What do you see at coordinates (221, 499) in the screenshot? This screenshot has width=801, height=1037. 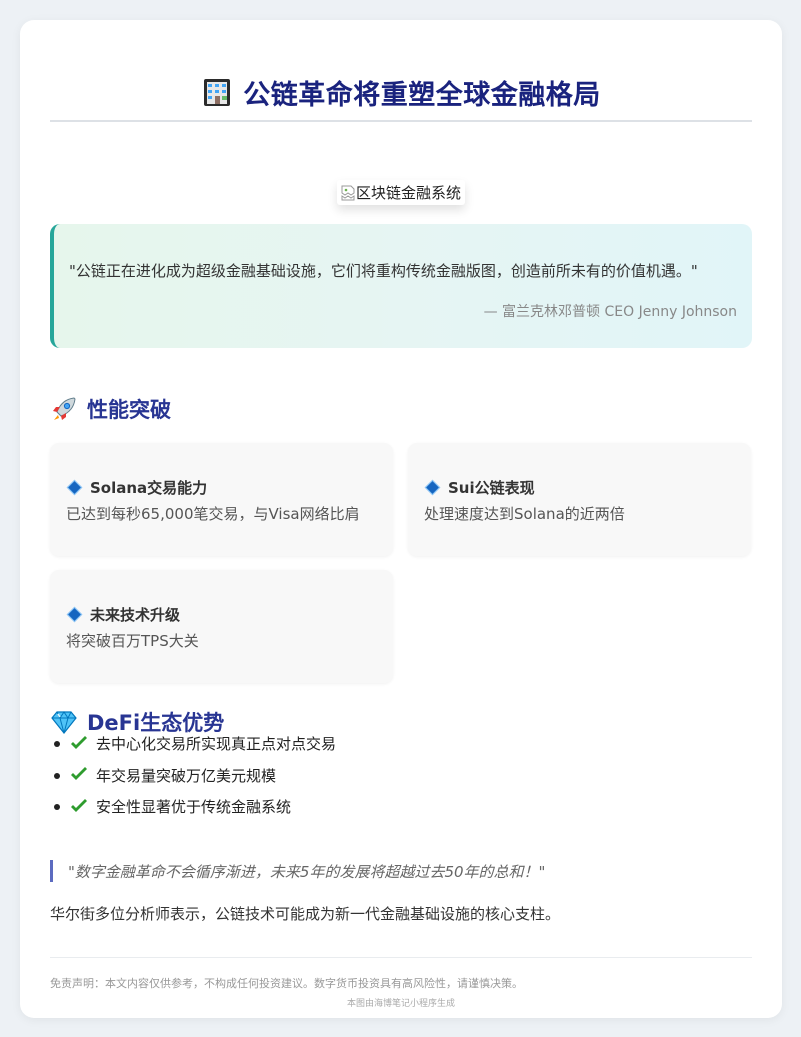 I see `feature-card-solana: Solana交易能力 已达到每秒65,000笔交易，与Visa网络比肩` at bounding box center [221, 499].